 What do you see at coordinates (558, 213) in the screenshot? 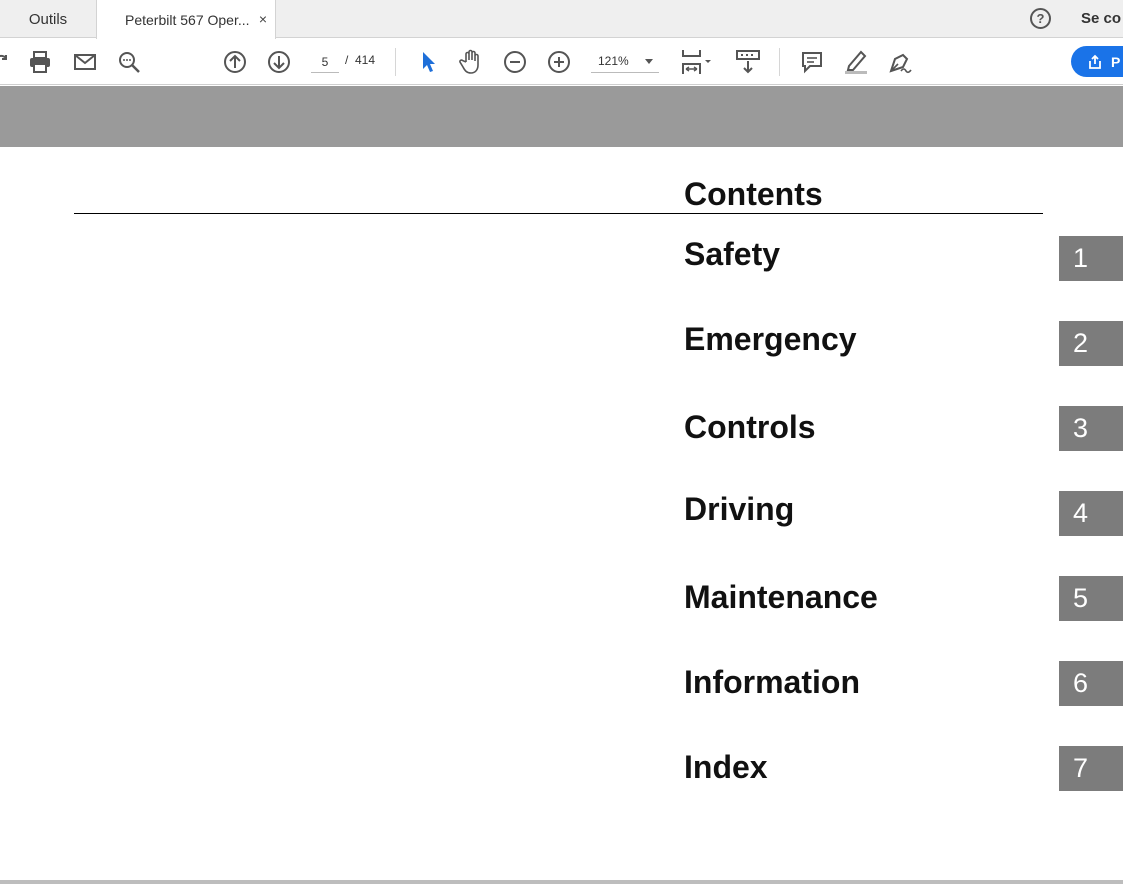
I see `title-rule` at bounding box center [558, 213].